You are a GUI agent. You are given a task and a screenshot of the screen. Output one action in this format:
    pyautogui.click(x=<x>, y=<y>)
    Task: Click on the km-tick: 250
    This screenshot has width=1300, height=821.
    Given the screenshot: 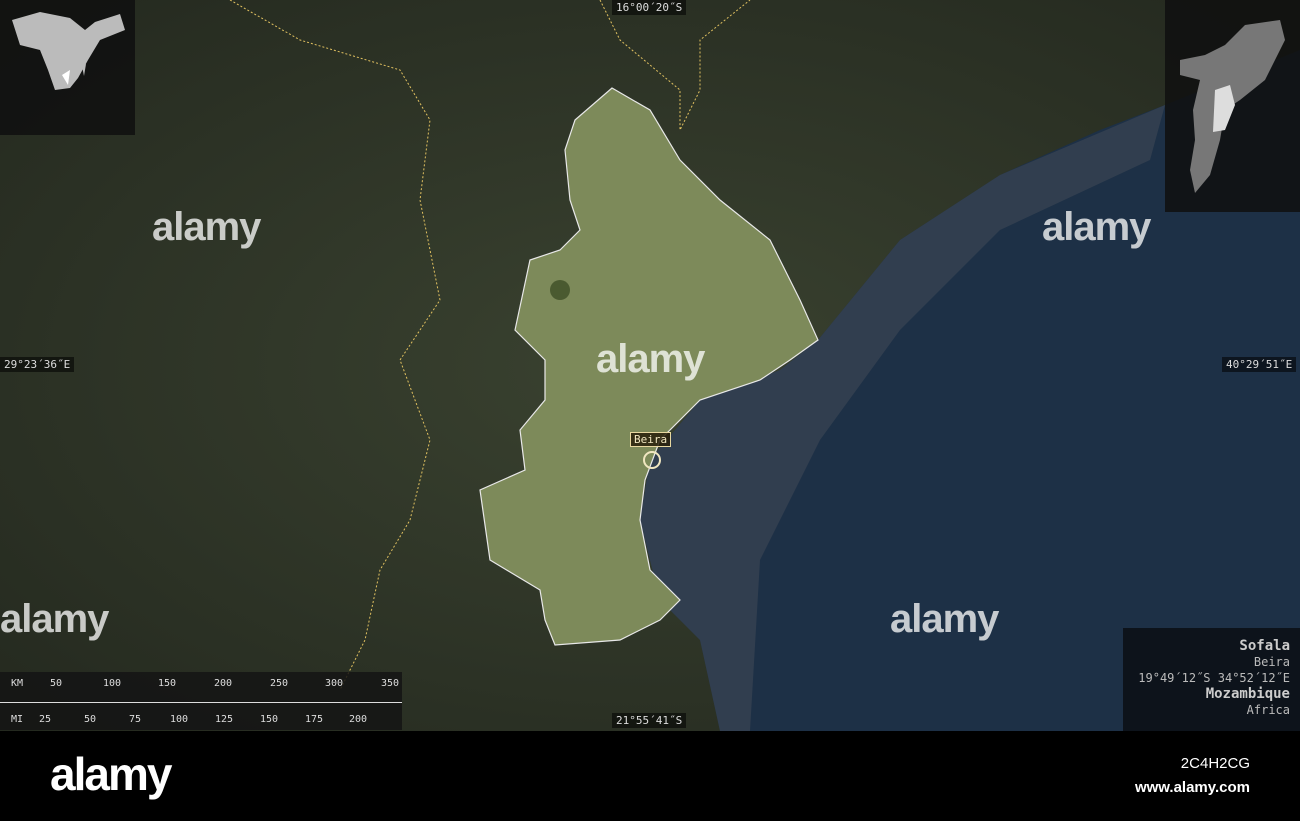 What is the action you would take?
    pyautogui.click(x=279, y=683)
    